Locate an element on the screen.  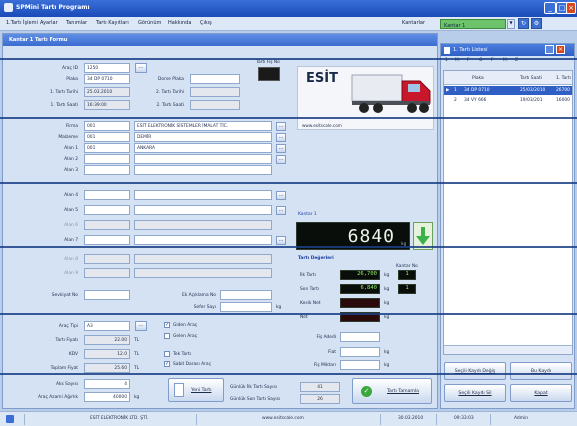
alan8-code-input is located at coordinates (107, 259).